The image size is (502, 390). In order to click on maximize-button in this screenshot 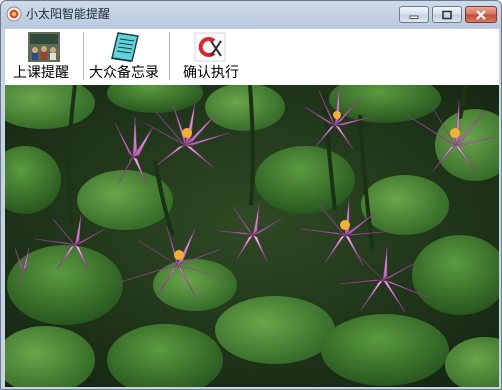, I will do `click(447, 14)`.